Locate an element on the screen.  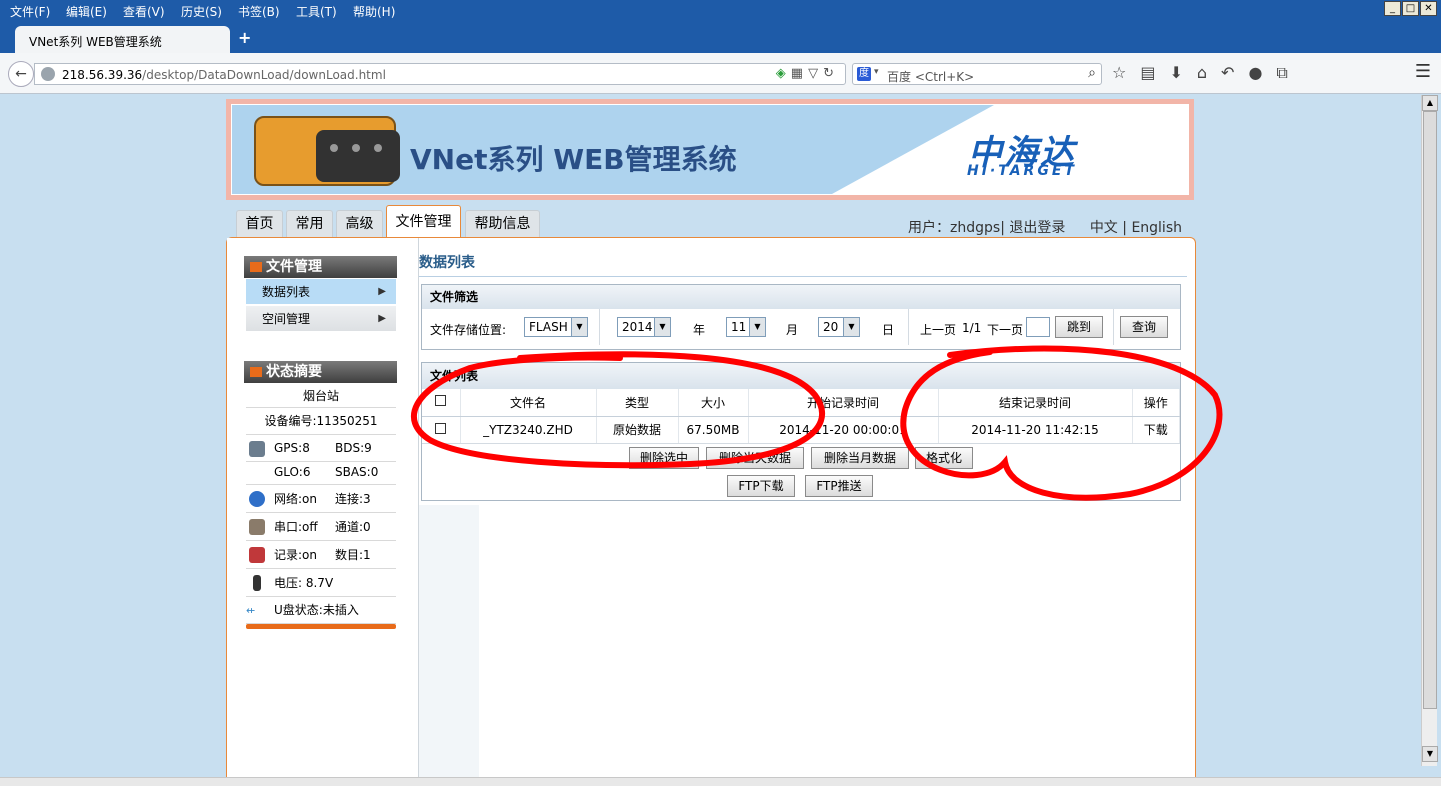
reading-list-icon: ▤ is located at coordinates (1154, 72).